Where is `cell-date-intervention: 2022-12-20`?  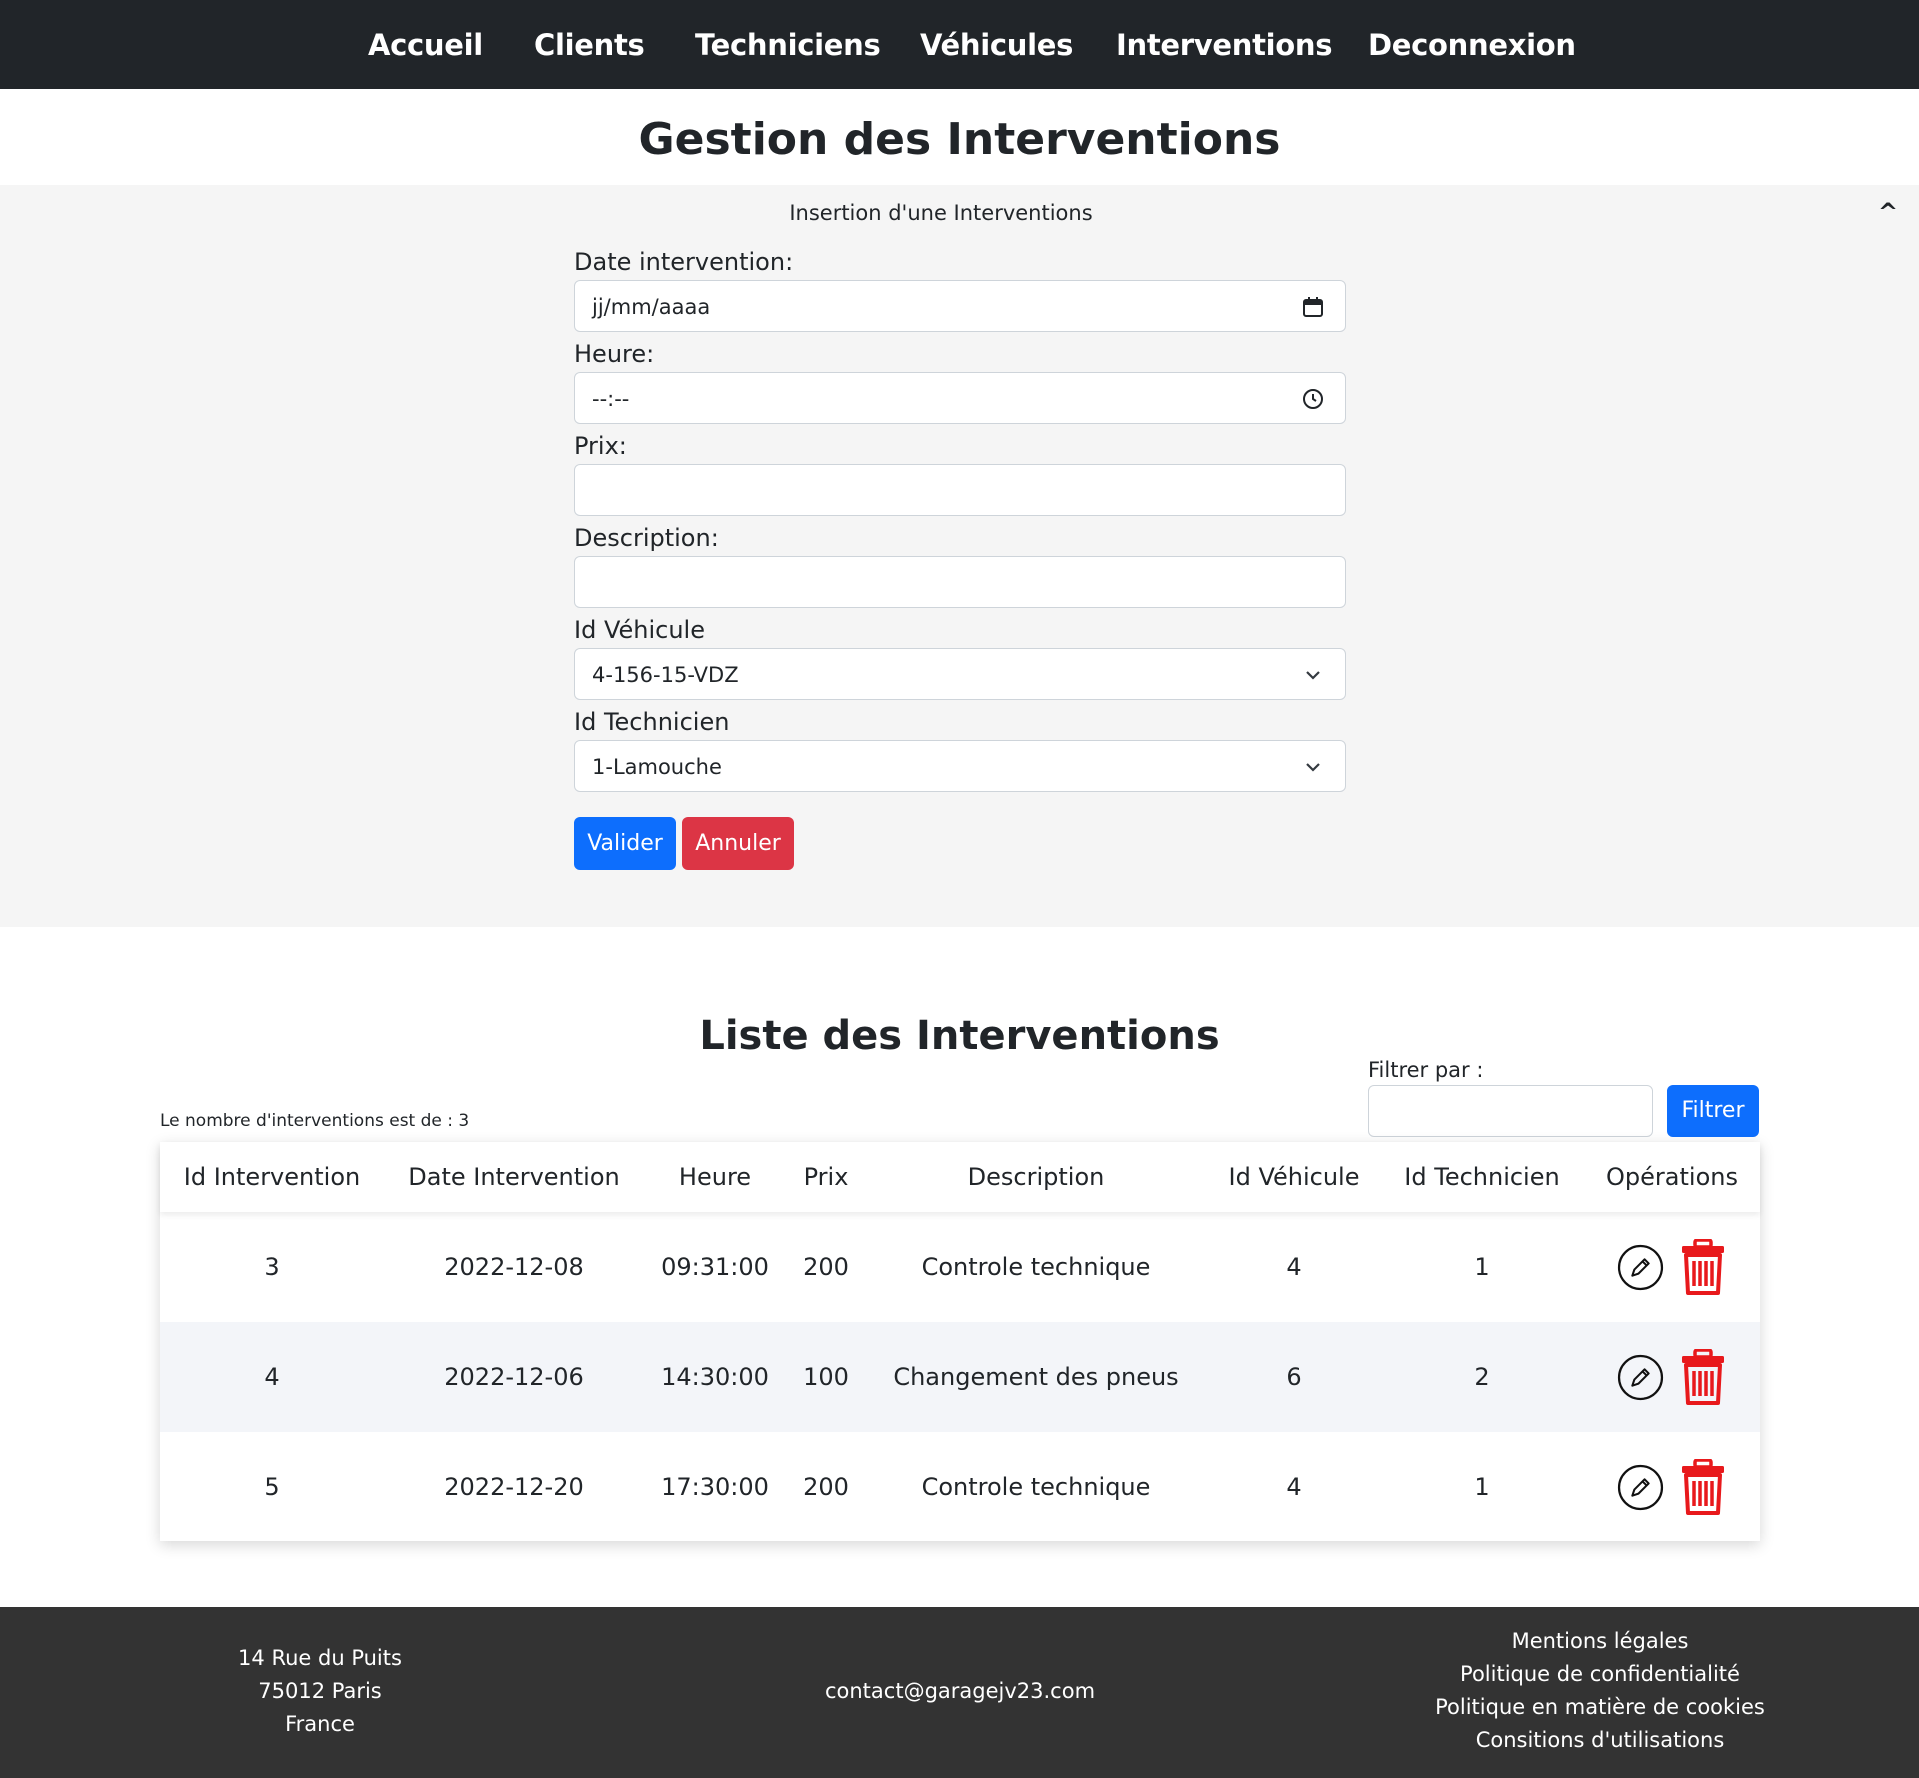
cell-date-intervention: 2022-12-20 is located at coordinates (514, 1487).